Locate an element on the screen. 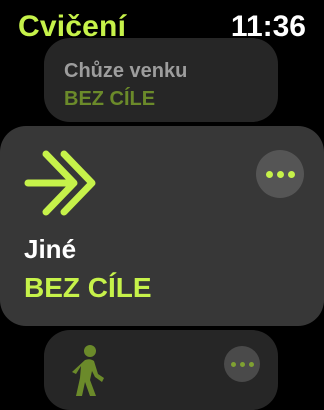 The image size is (324, 410). workout-card-walk is located at coordinates (161, 370).